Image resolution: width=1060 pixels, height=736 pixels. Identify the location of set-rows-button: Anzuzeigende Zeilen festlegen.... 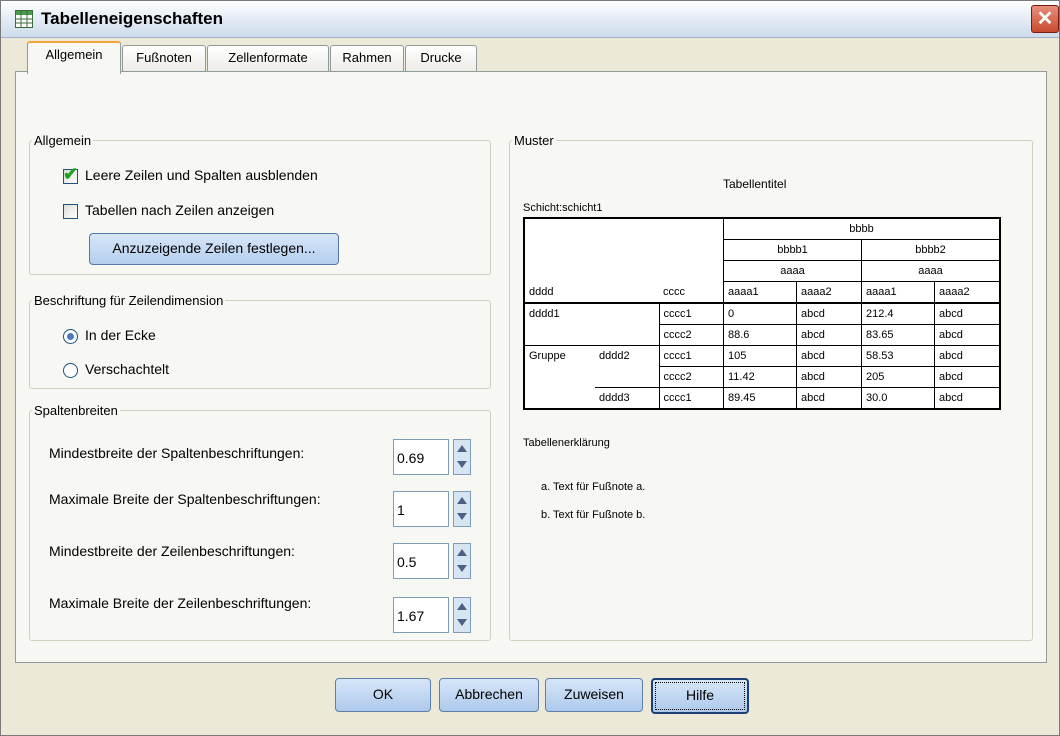
(214, 249).